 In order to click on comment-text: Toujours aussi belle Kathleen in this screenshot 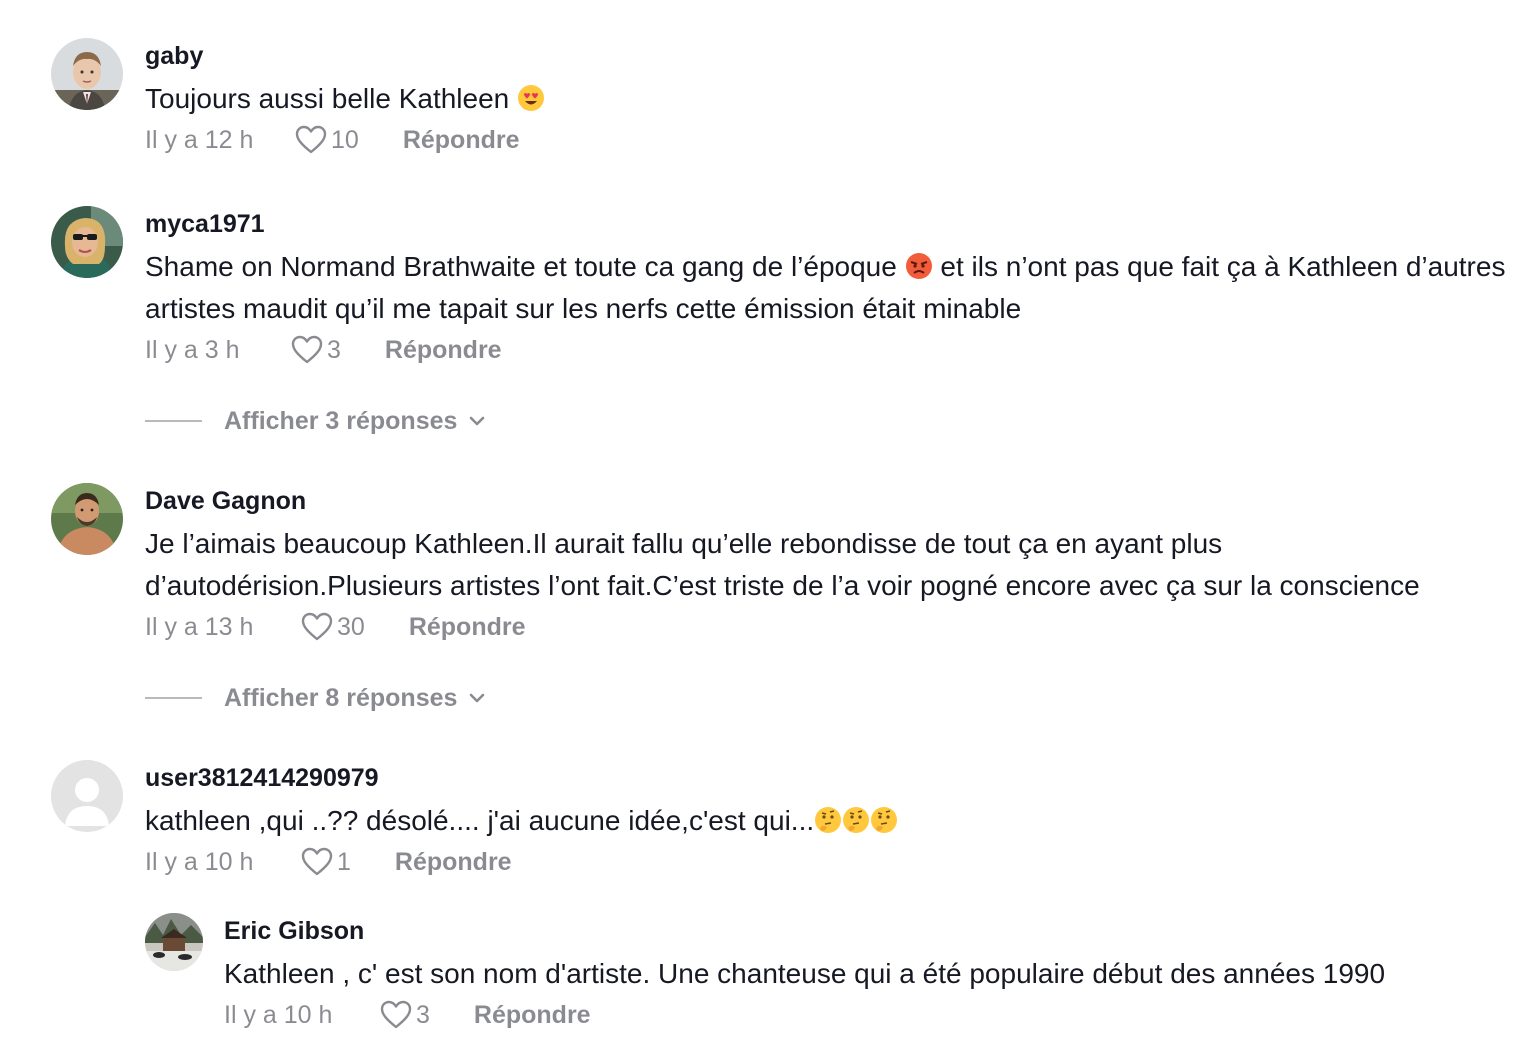, I will do `click(831, 99)`.